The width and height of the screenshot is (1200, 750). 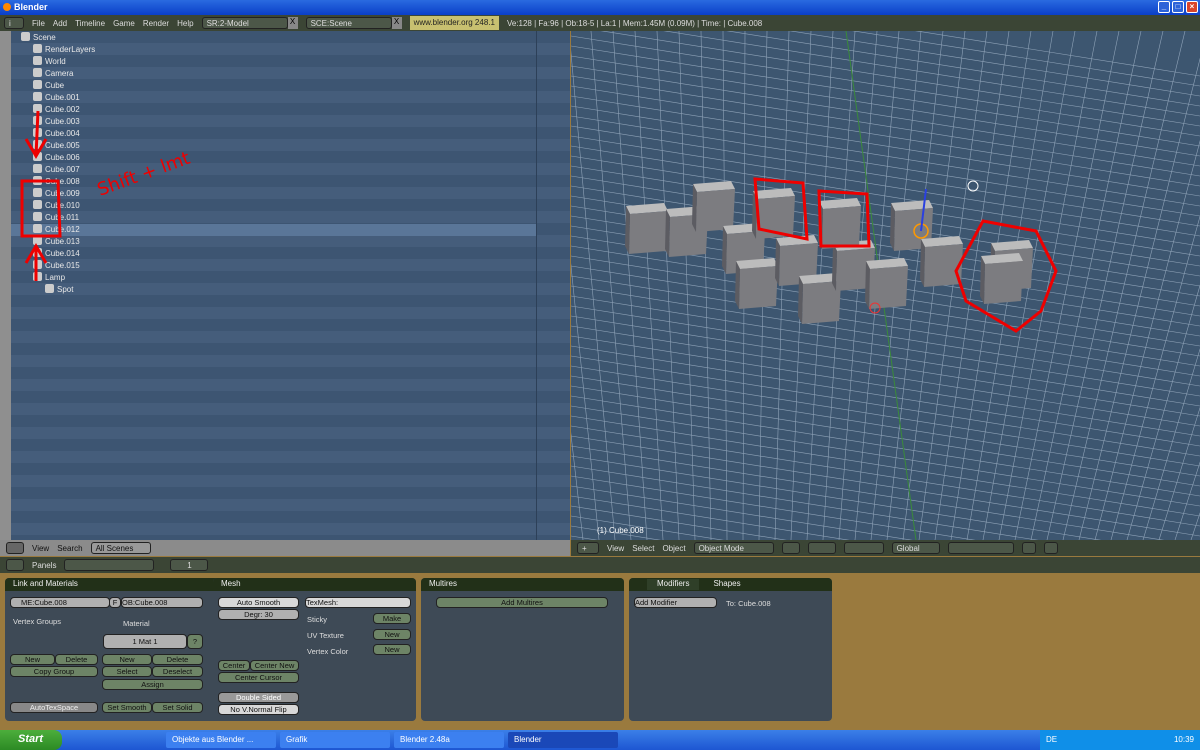 What do you see at coordinates (189, 565) in the screenshot?
I see `frame-field: 1` at bounding box center [189, 565].